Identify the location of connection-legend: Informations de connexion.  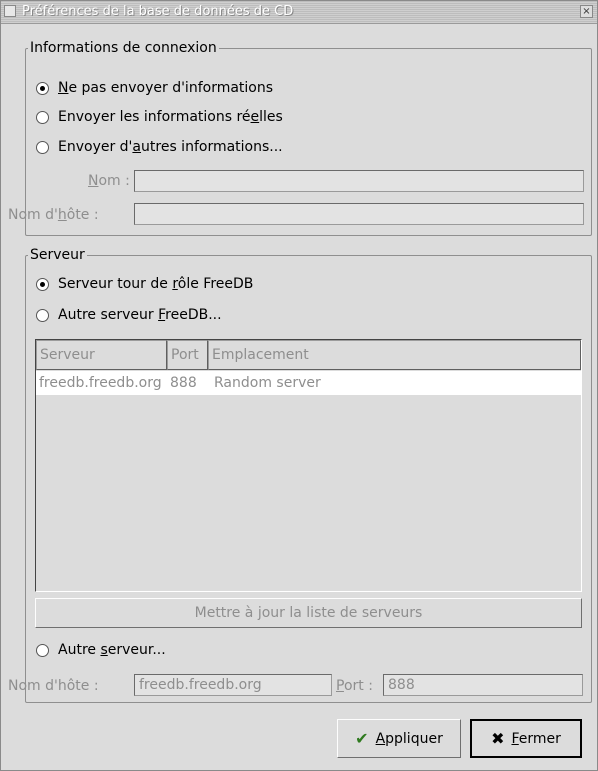
(123, 48).